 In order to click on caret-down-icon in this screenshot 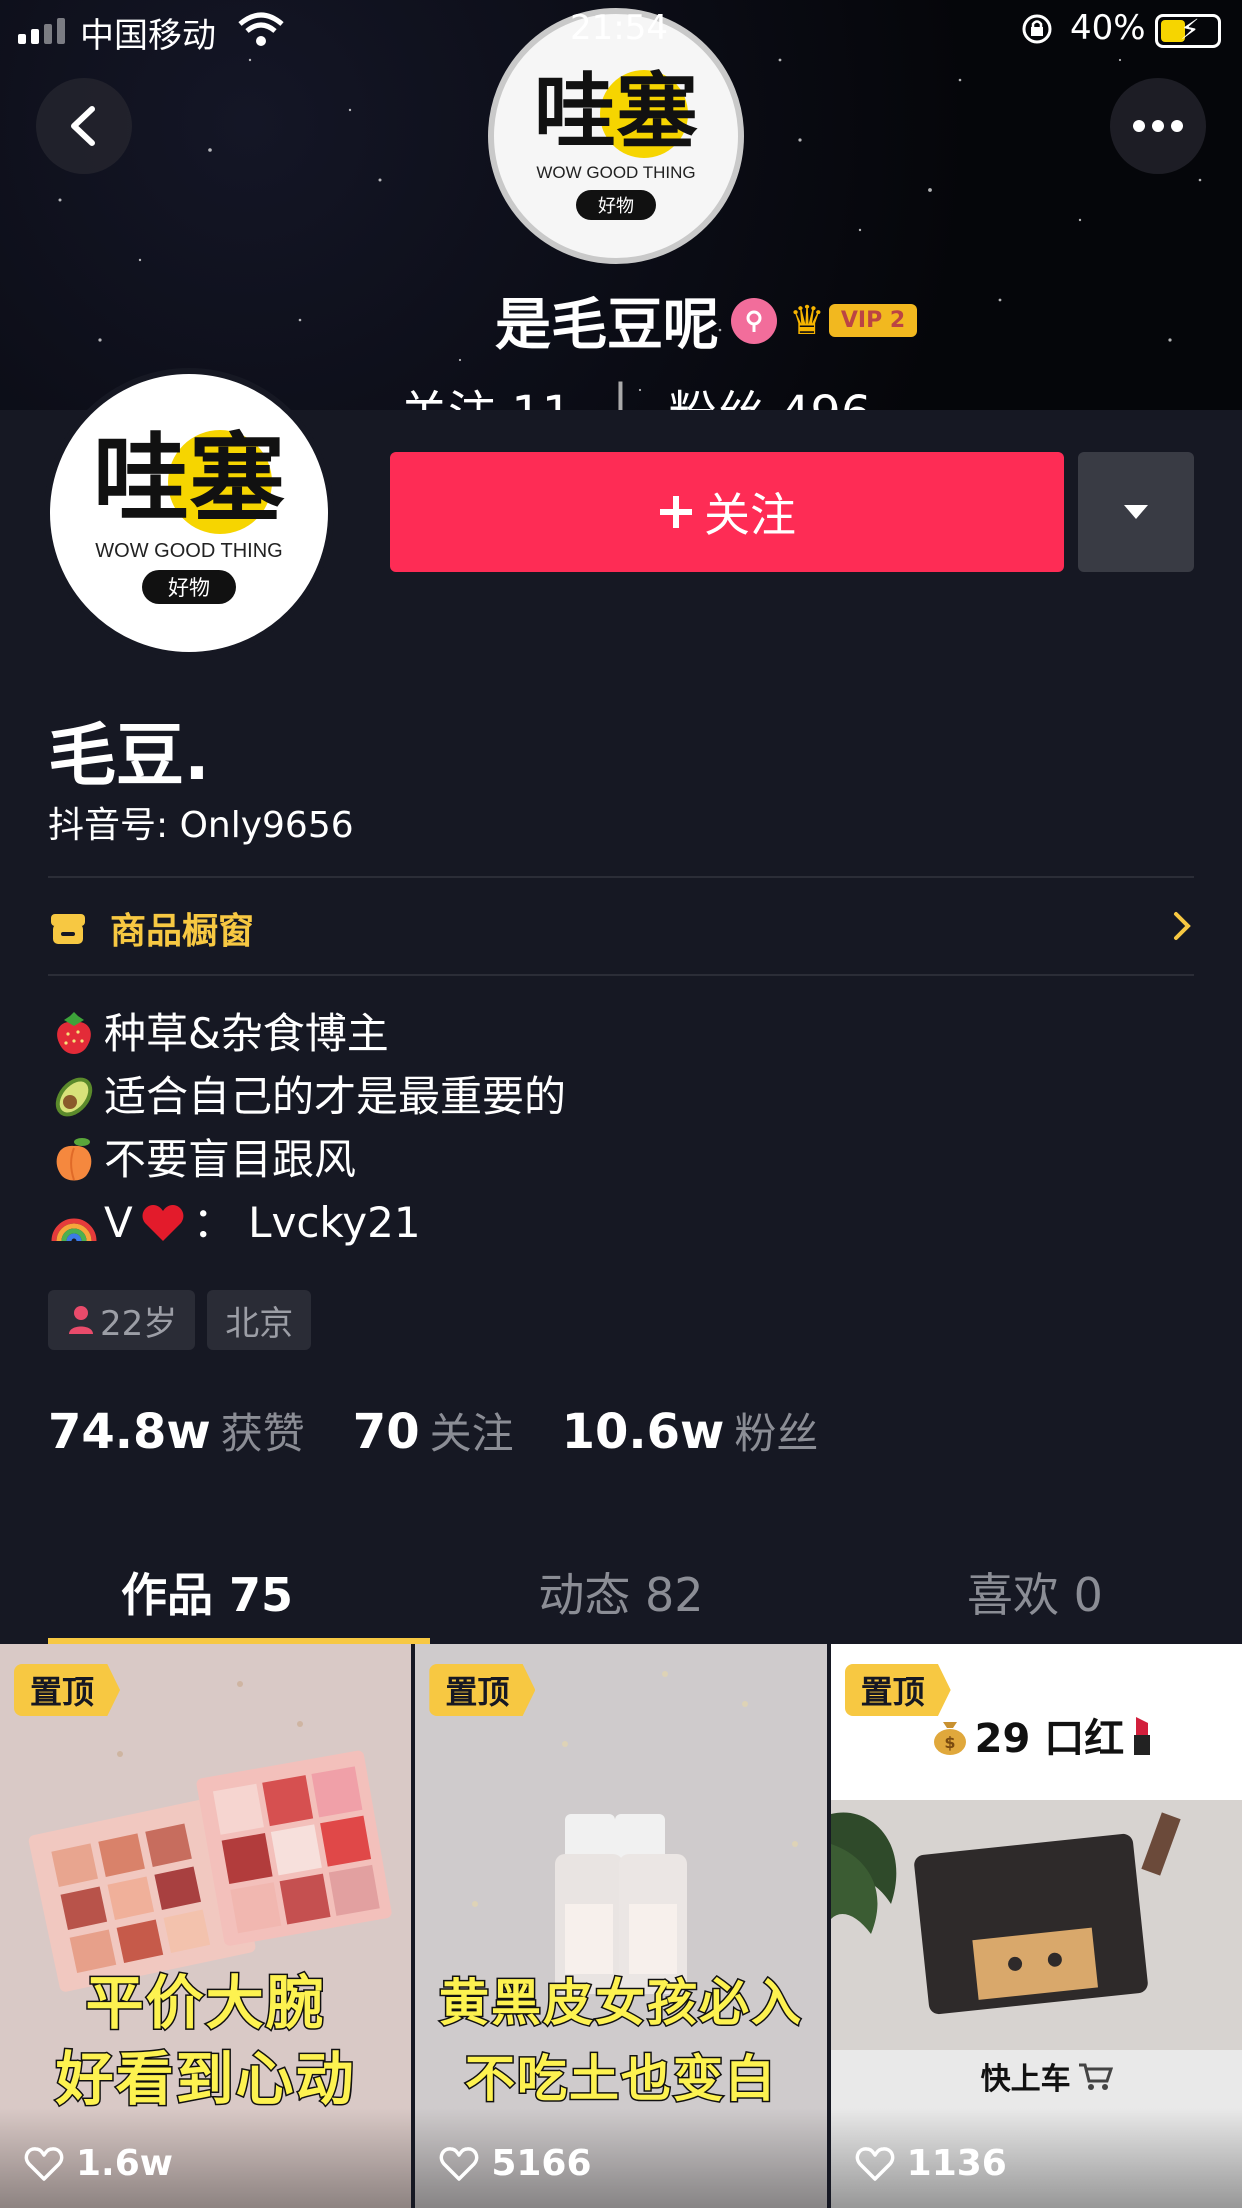, I will do `click(1136, 512)`.